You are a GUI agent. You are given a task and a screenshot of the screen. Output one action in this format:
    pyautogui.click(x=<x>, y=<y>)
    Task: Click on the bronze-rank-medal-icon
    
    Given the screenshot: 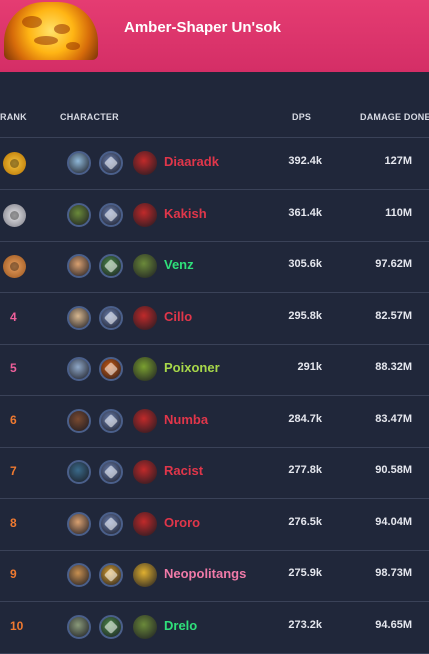 What is the action you would take?
    pyautogui.click(x=14, y=266)
    